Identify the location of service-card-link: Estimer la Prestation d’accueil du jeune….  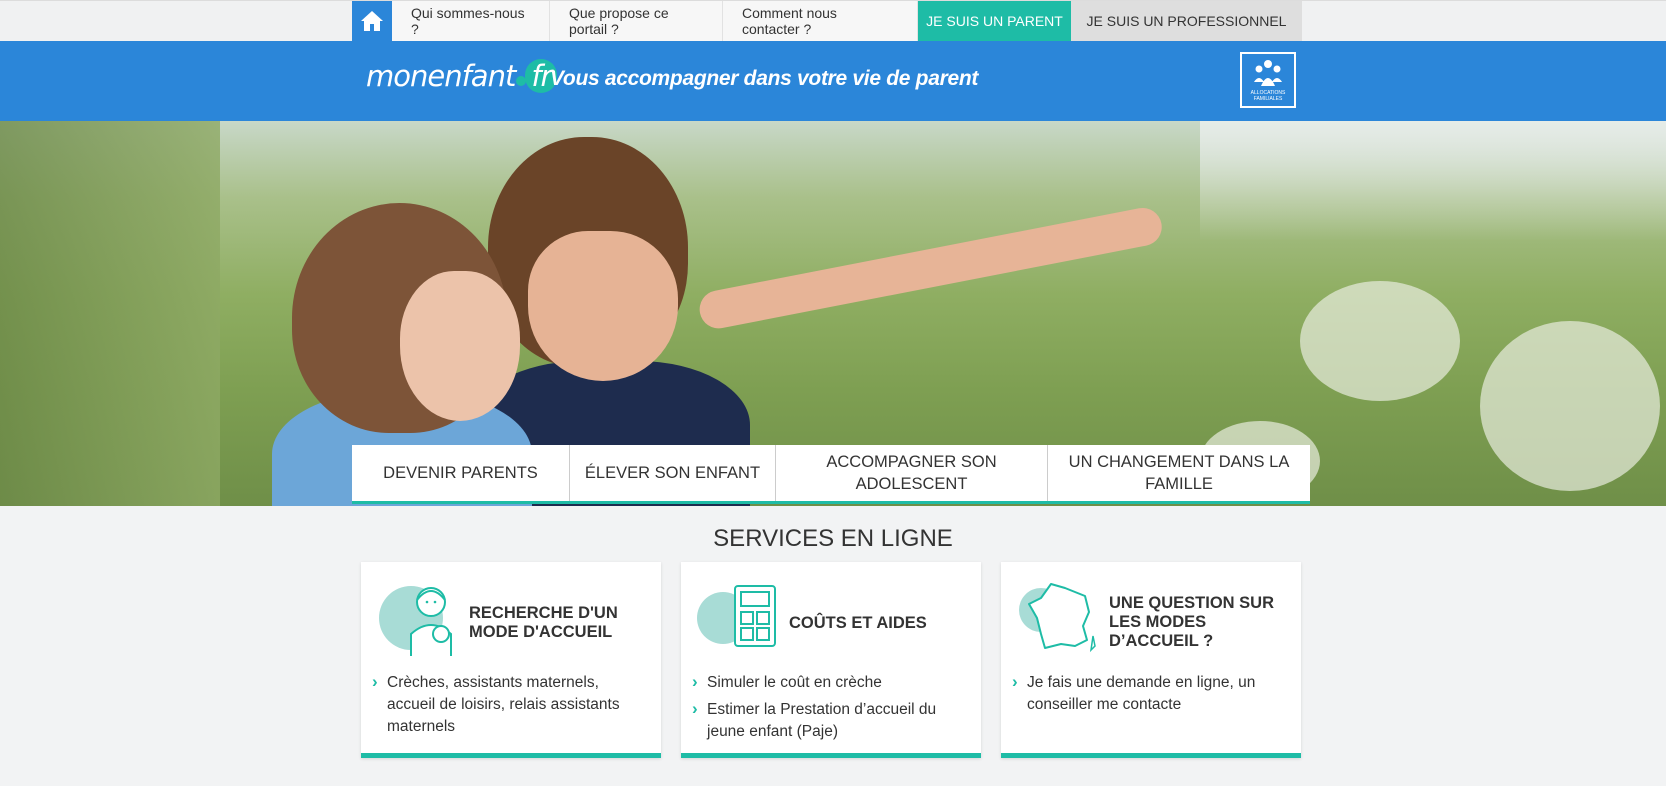
(829, 720).